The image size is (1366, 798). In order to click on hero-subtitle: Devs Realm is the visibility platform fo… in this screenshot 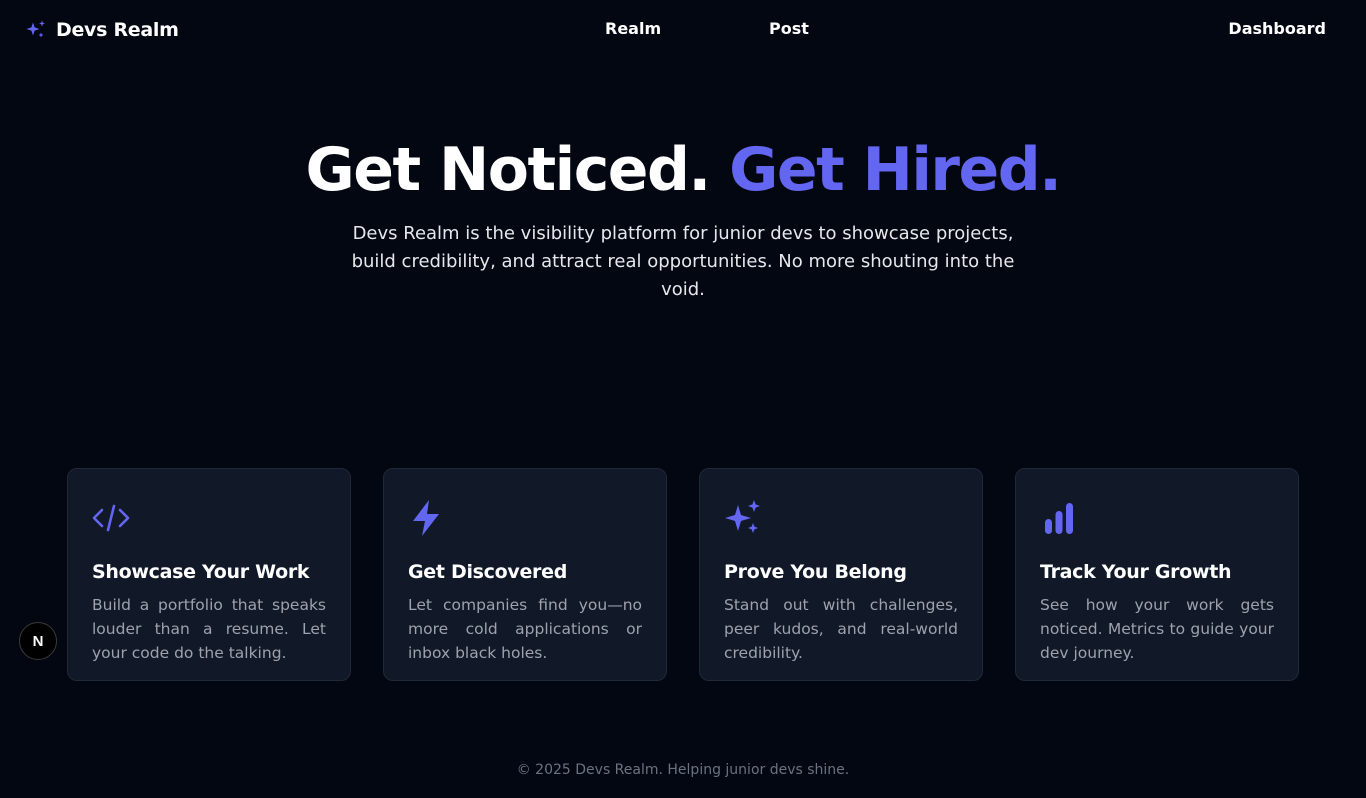, I will do `click(683, 261)`.